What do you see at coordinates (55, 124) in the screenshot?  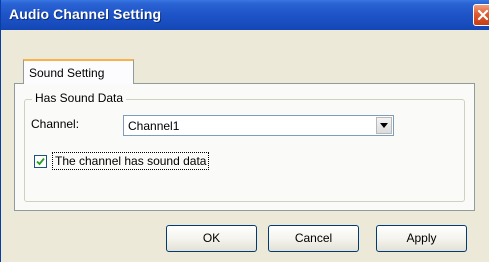 I see `channel-label: Channel:` at bounding box center [55, 124].